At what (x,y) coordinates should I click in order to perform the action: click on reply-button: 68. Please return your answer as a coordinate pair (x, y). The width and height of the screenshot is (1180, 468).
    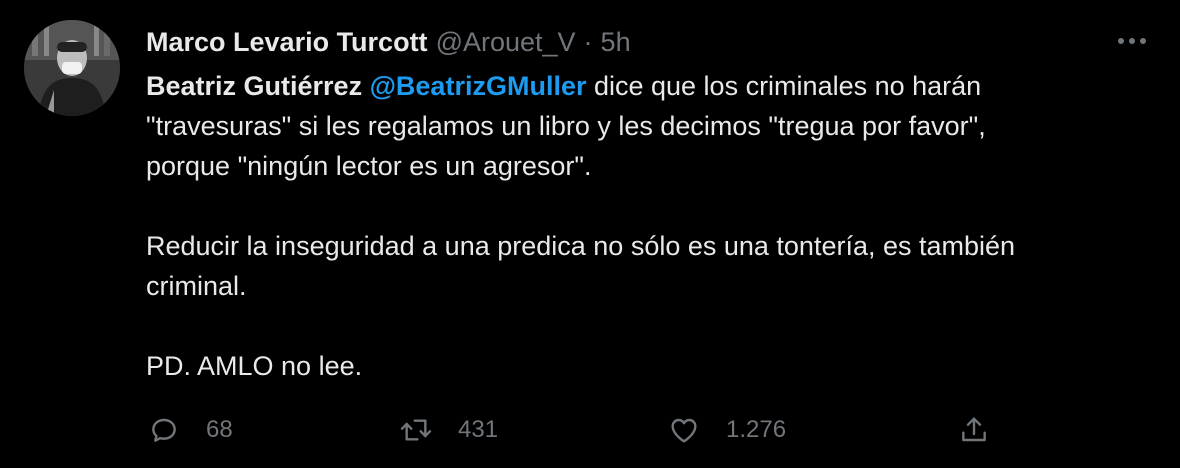
    Looking at the image, I should click on (189, 430).